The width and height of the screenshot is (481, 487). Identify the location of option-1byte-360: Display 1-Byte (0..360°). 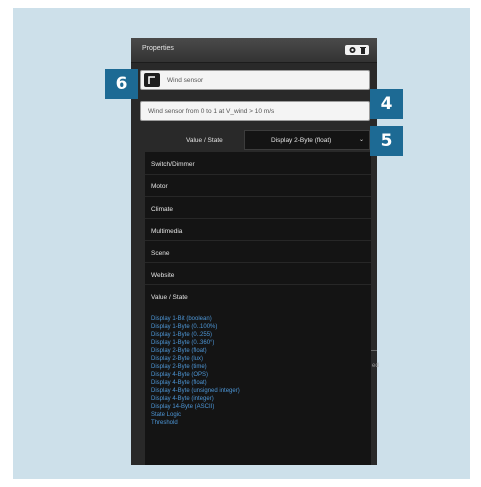
(182, 344).